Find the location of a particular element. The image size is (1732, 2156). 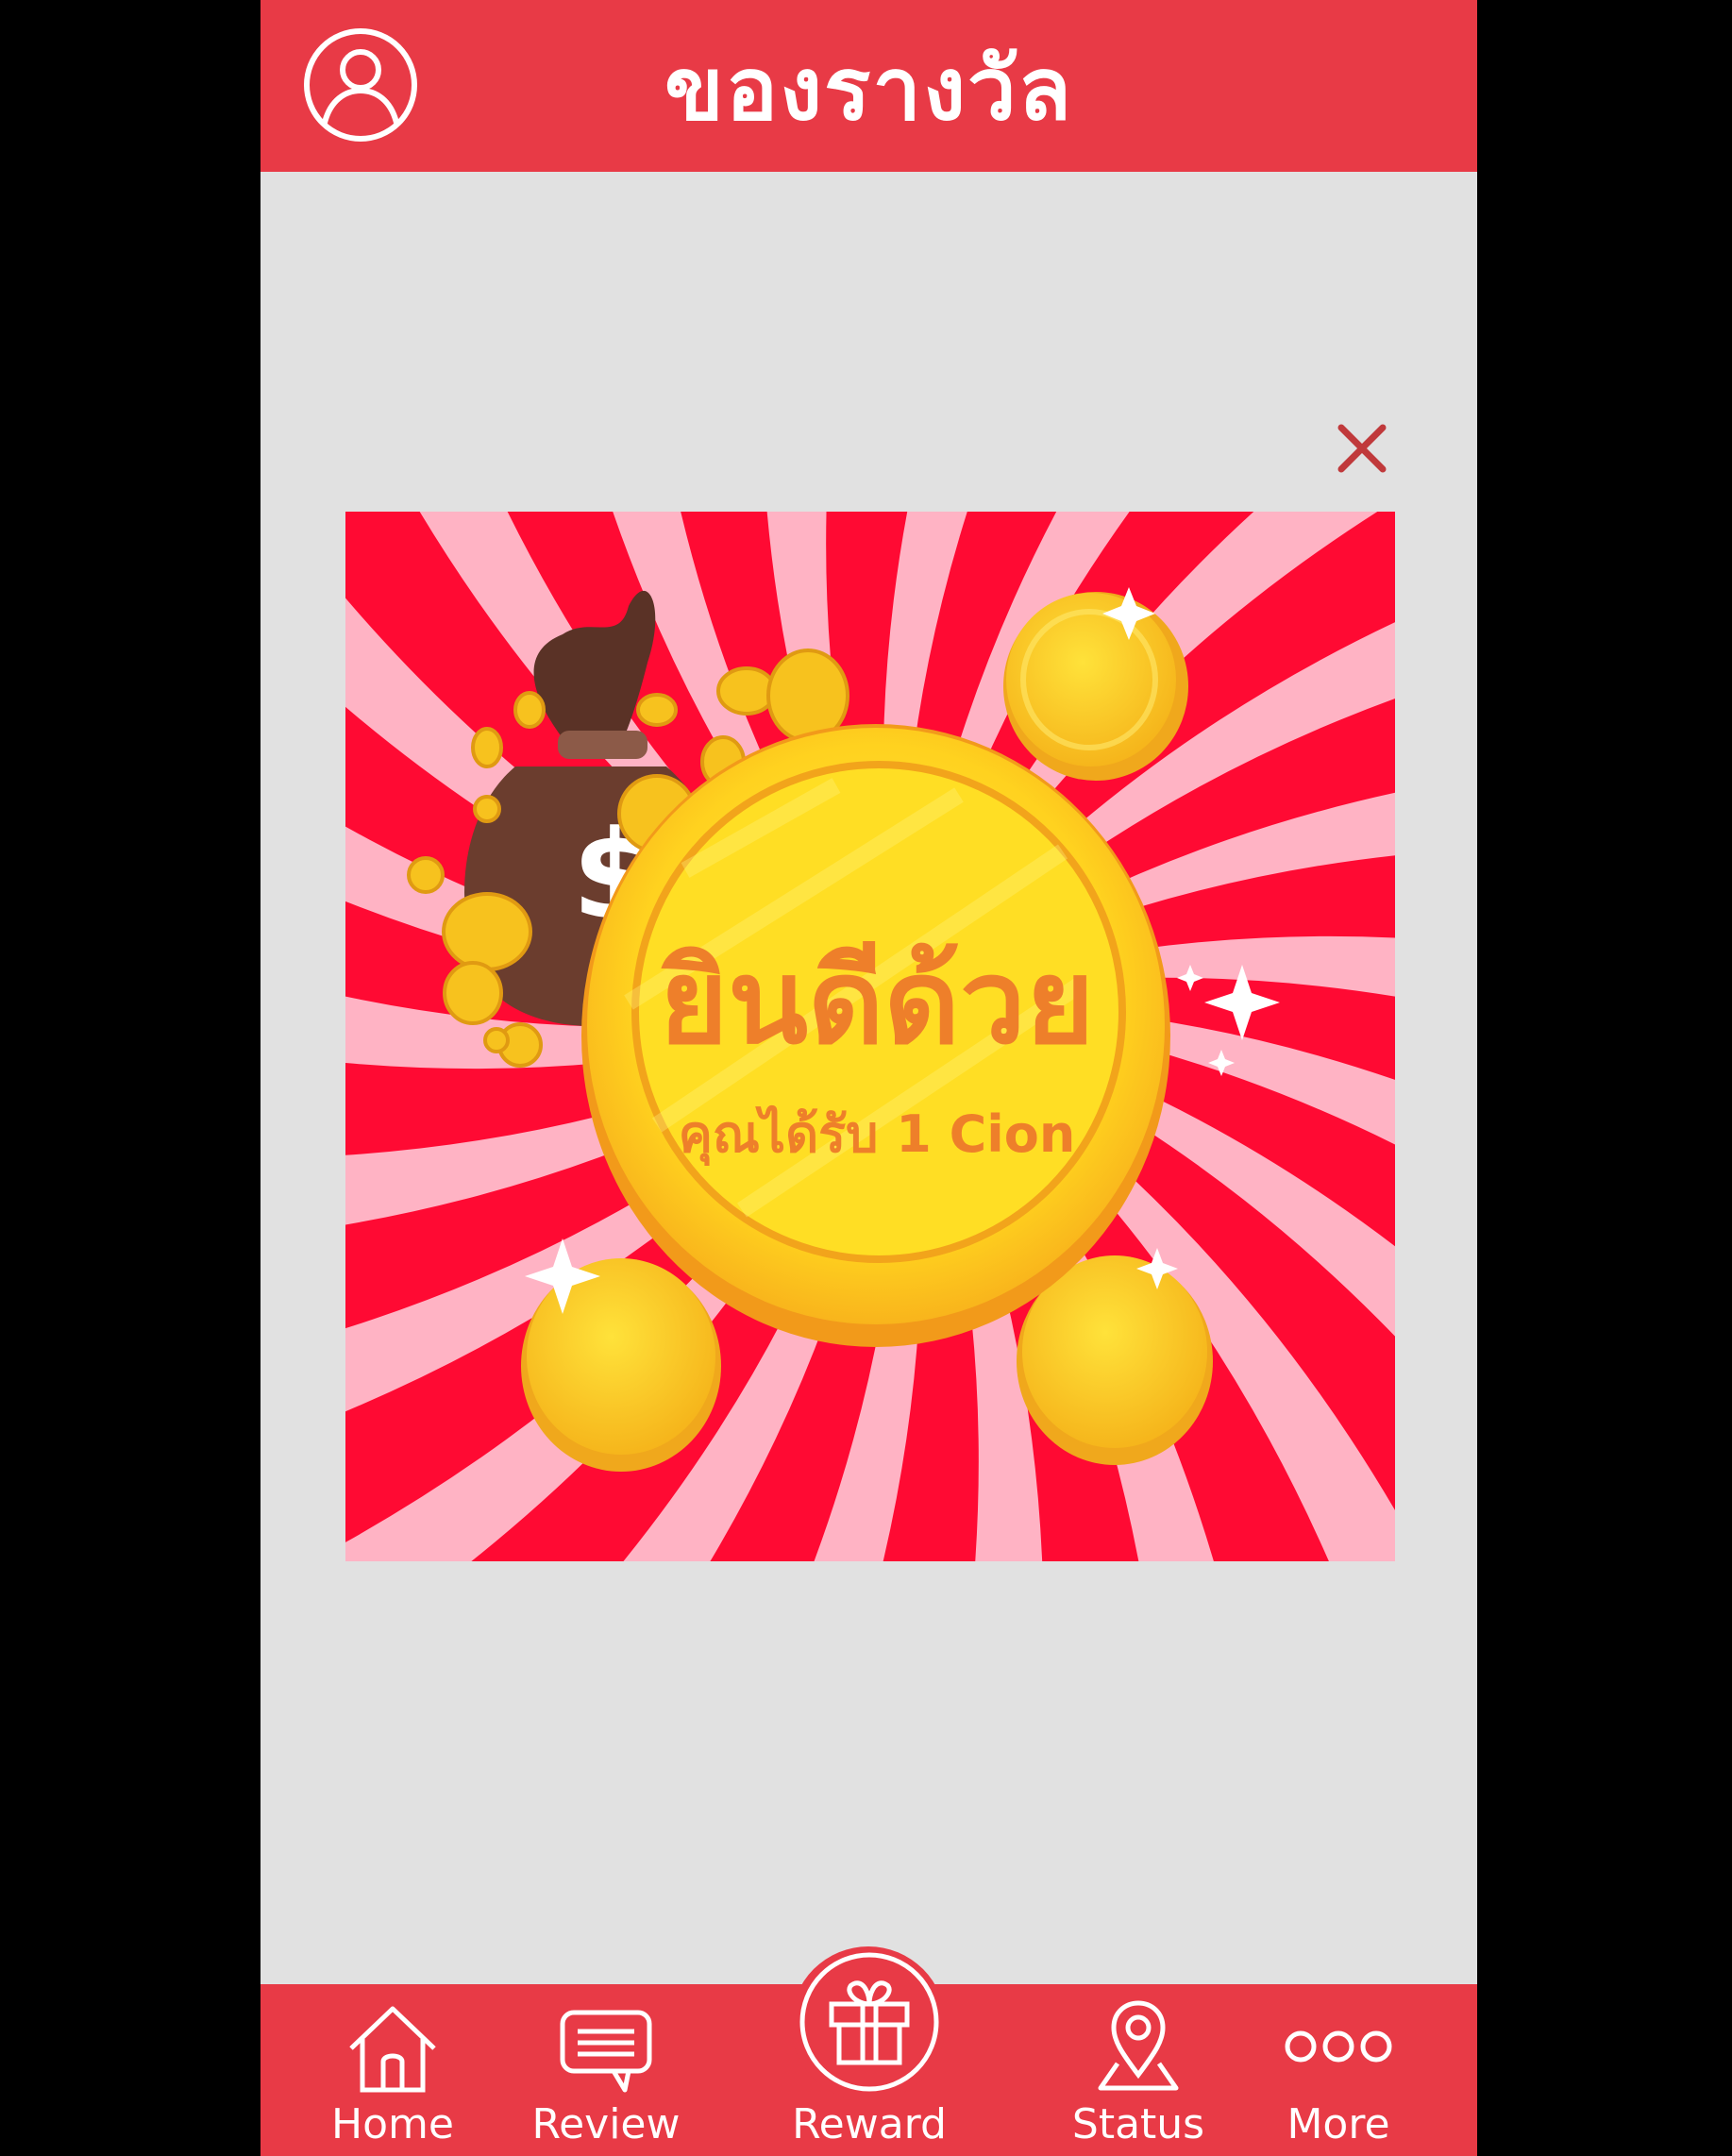

nav-item-status: Status is located at coordinates (1138, 2070).